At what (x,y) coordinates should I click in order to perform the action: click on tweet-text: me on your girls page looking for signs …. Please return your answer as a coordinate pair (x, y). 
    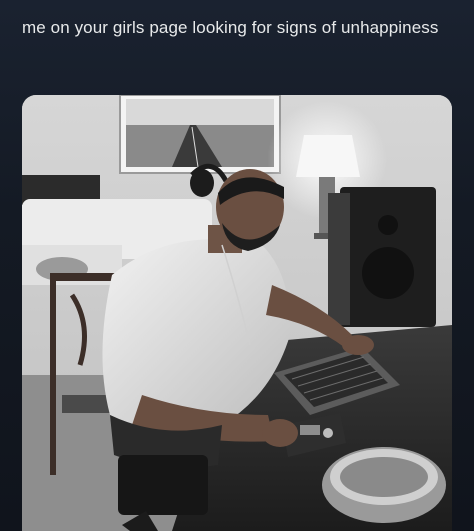
    Looking at the image, I should click on (230, 27).